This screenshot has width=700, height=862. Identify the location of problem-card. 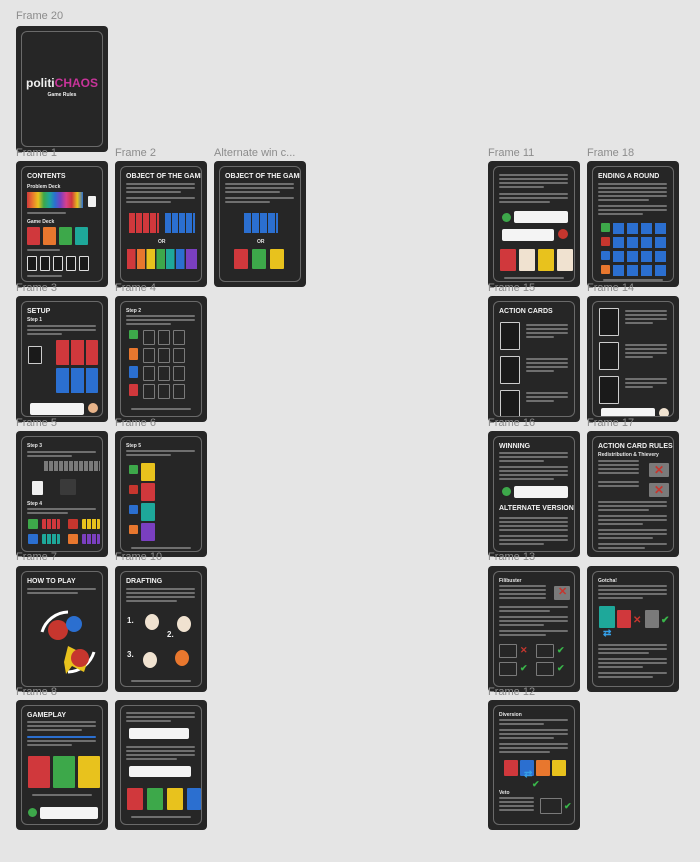
(133, 354).